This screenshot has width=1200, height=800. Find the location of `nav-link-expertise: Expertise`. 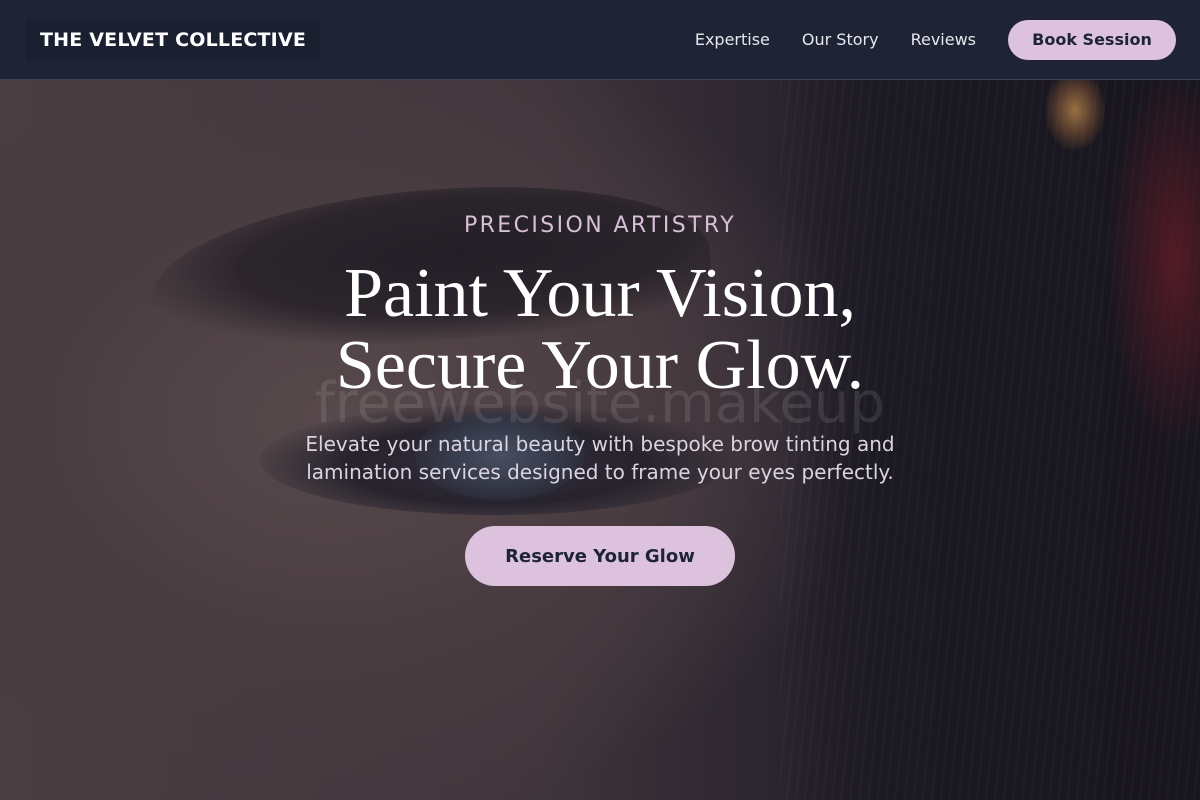

nav-link-expertise: Expertise is located at coordinates (732, 39).